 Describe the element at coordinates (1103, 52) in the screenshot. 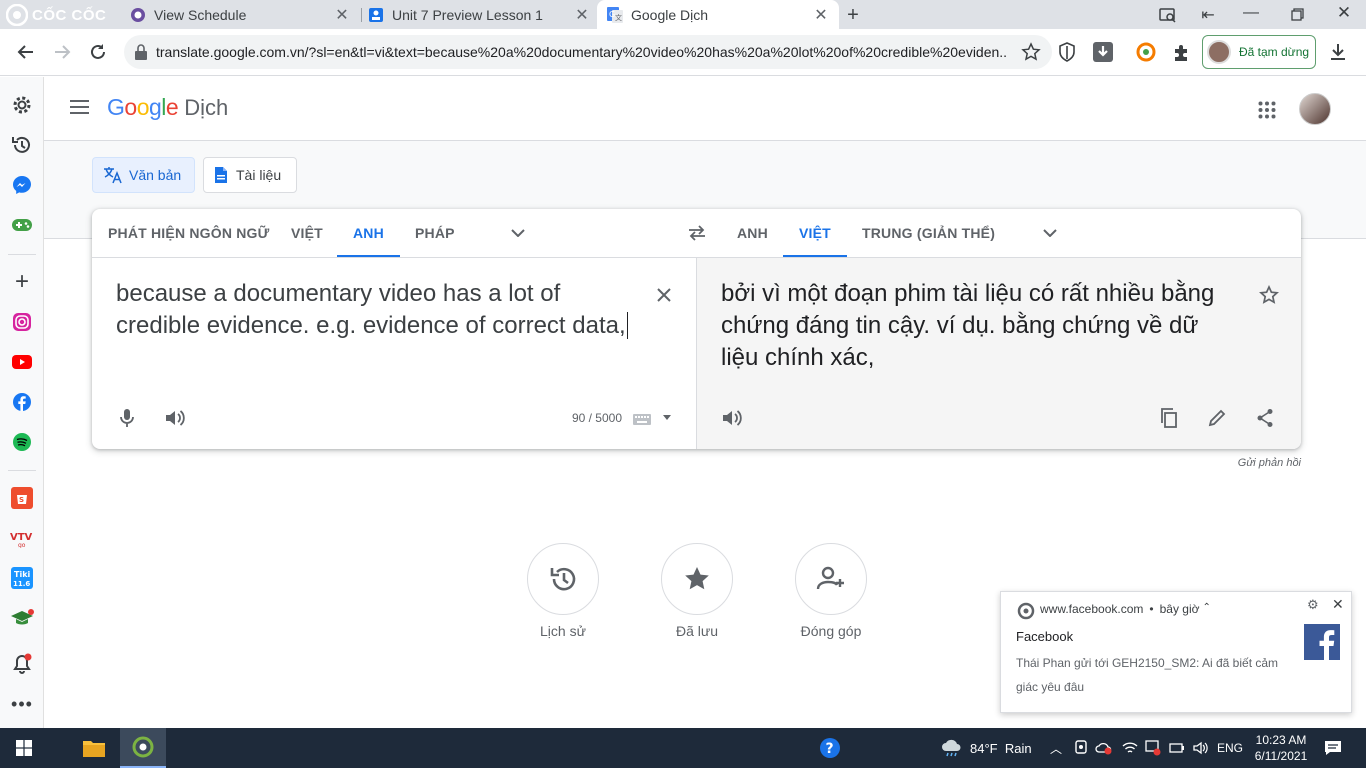

I see `download-media-icon` at that location.